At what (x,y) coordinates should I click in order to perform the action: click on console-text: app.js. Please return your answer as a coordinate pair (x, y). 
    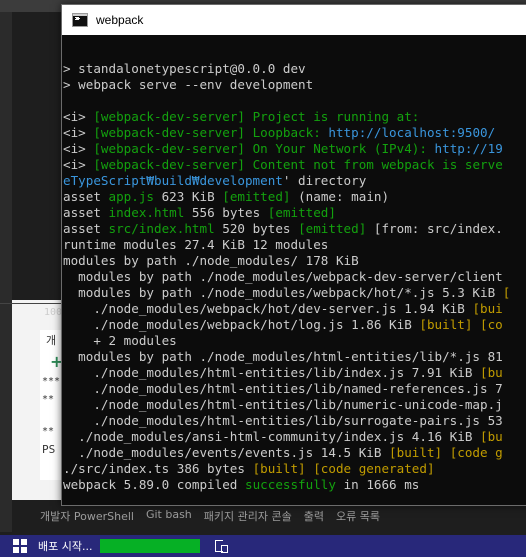
    Looking at the image, I should click on (131, 196).